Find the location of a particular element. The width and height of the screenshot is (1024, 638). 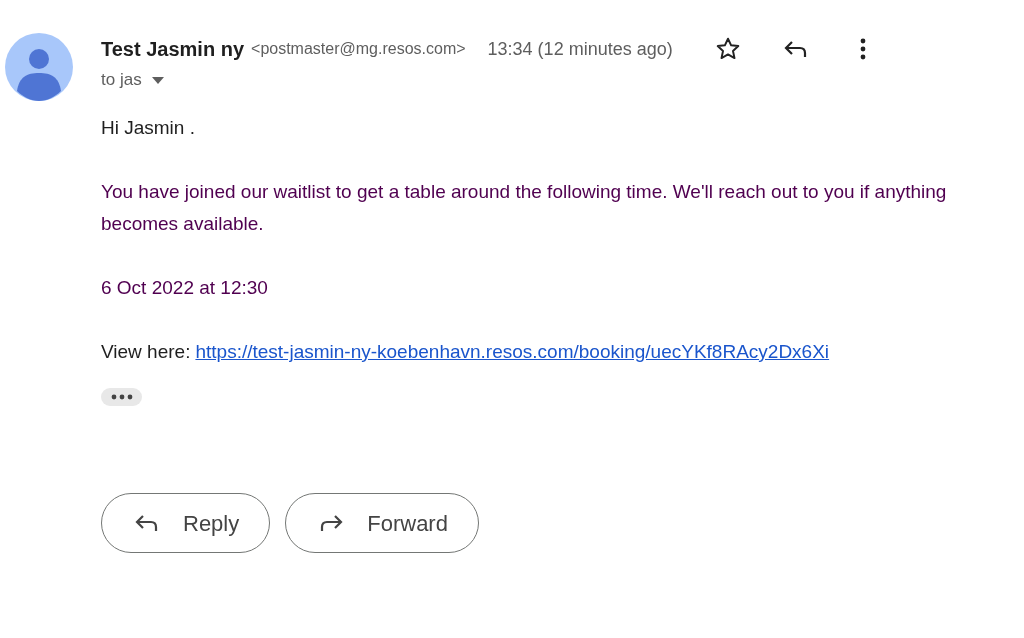

sender-name: Test Jasmin ny is located at coordinates (173, 49).